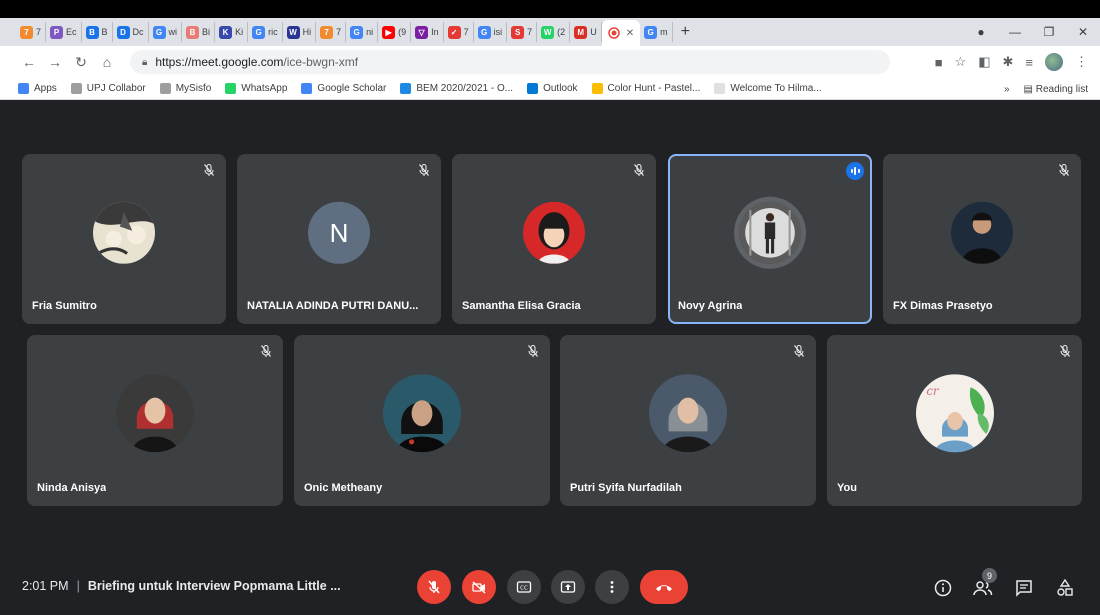  I want to click on tab-favicon-icon: 7, so click(327, 32).